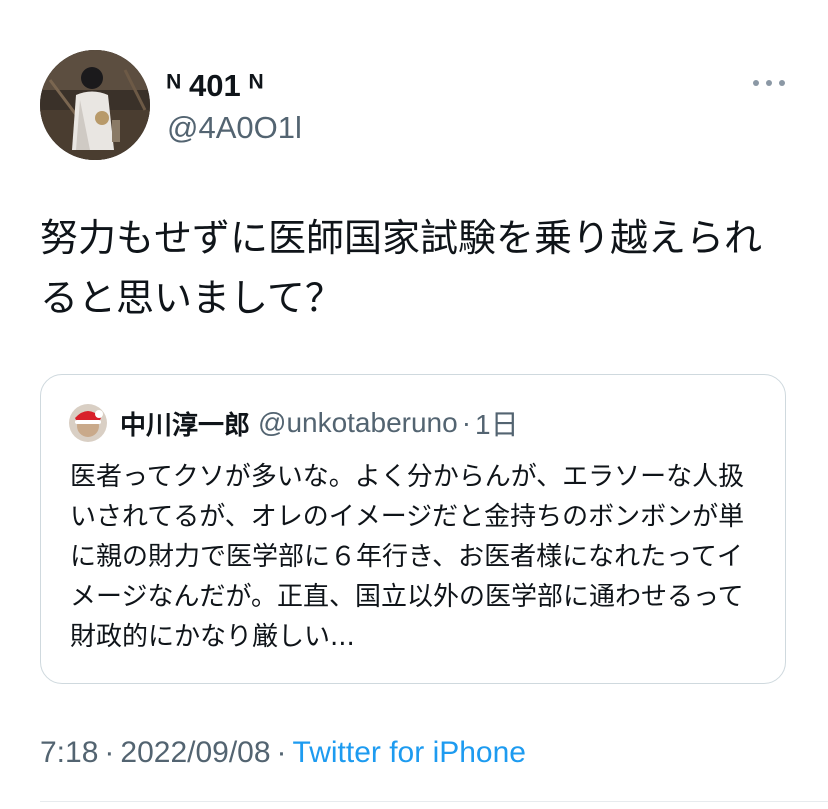 This screenshot has width=828, height=809. I want to click on quote-timestamp: 1日, so click(497, 423).